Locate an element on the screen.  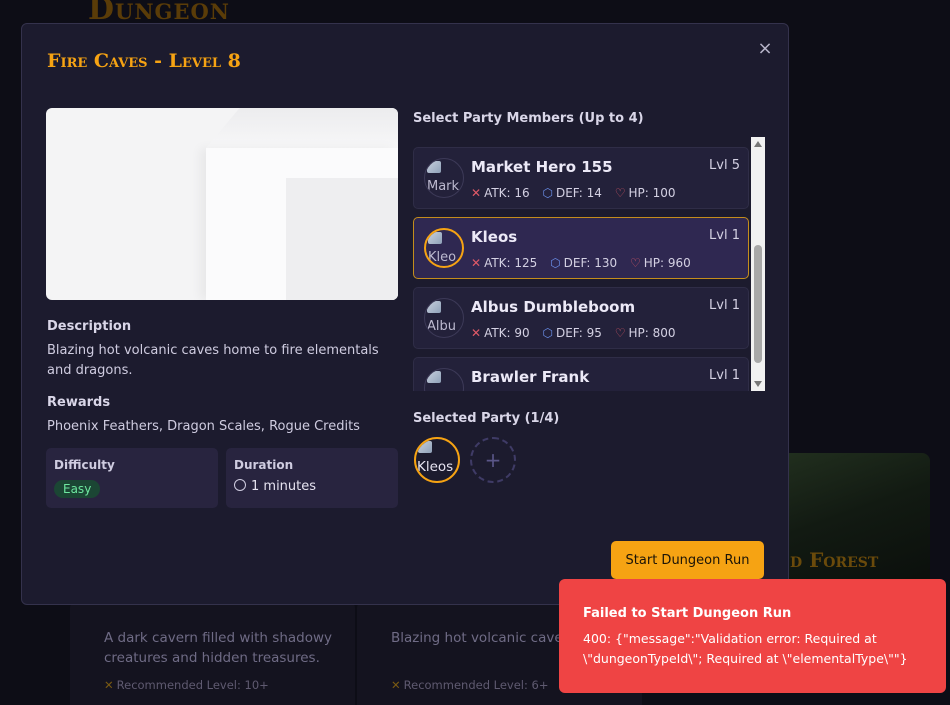
duration-box: Duration 1 minutes is located at coordinates (312, 478).